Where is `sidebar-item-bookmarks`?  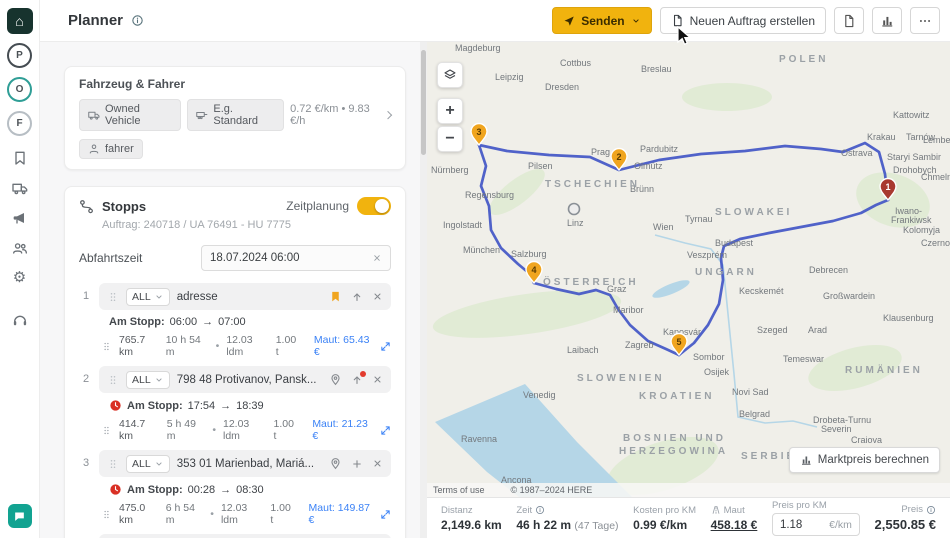
sidebar-item-bookmarks is located at coordinates (20, 158).